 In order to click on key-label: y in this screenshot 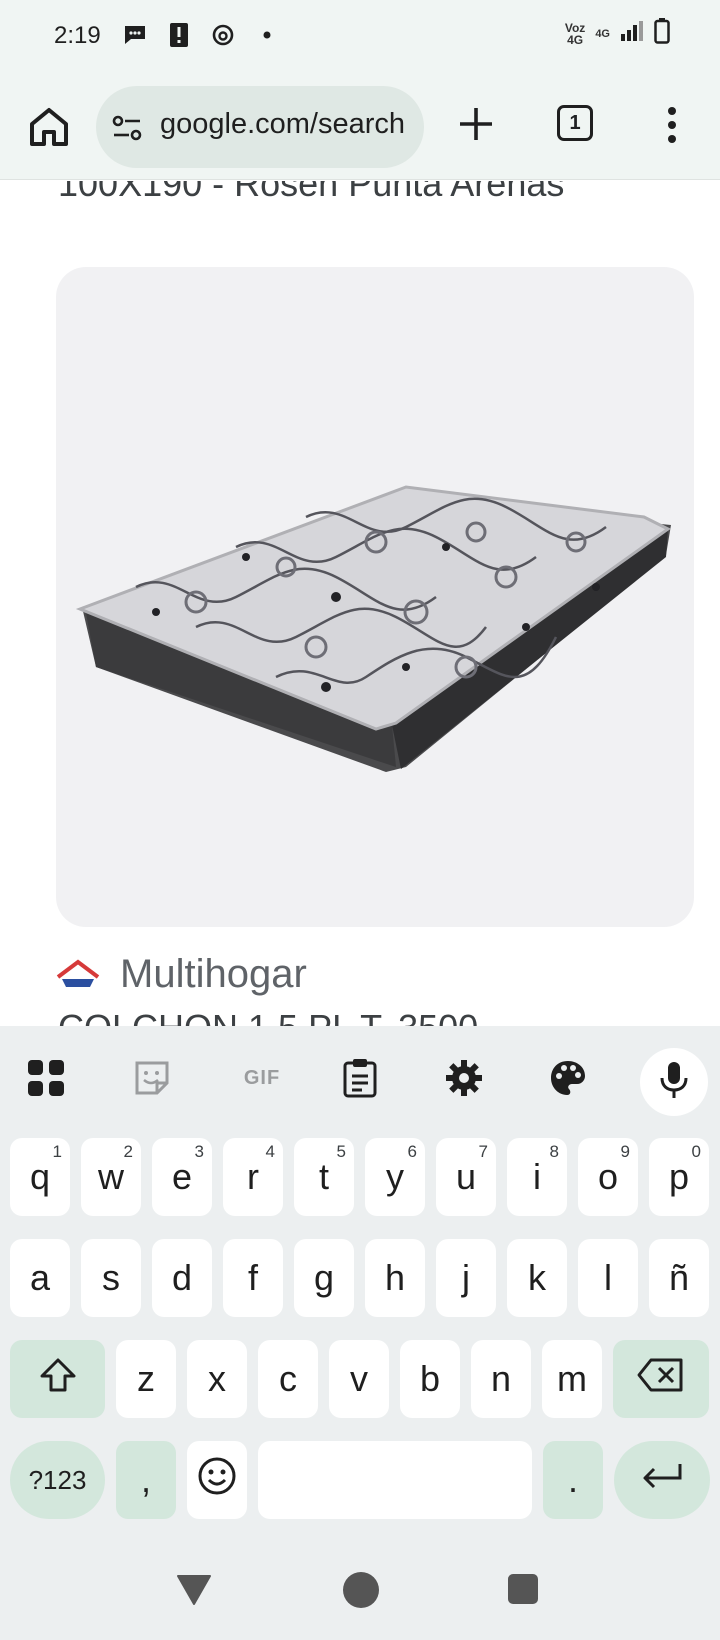, I will do `click(395, 1176)`.